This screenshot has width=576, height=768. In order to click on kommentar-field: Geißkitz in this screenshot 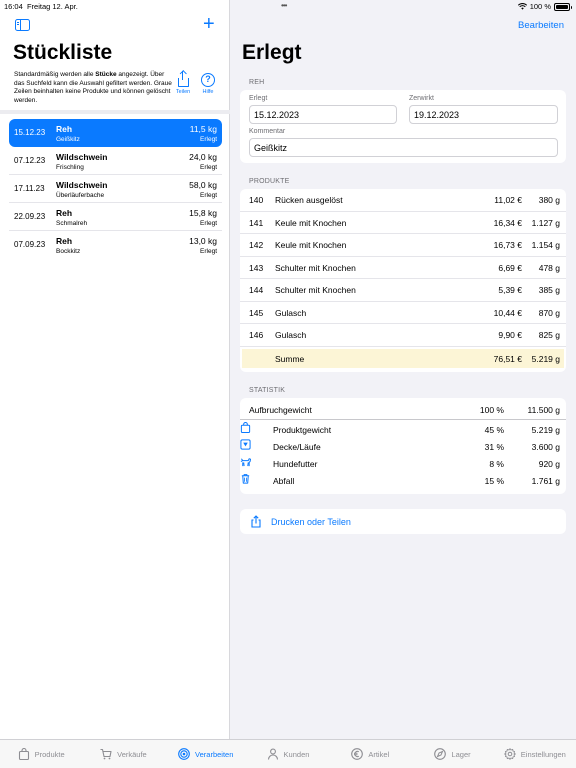, I will do `click(403, 147)`.